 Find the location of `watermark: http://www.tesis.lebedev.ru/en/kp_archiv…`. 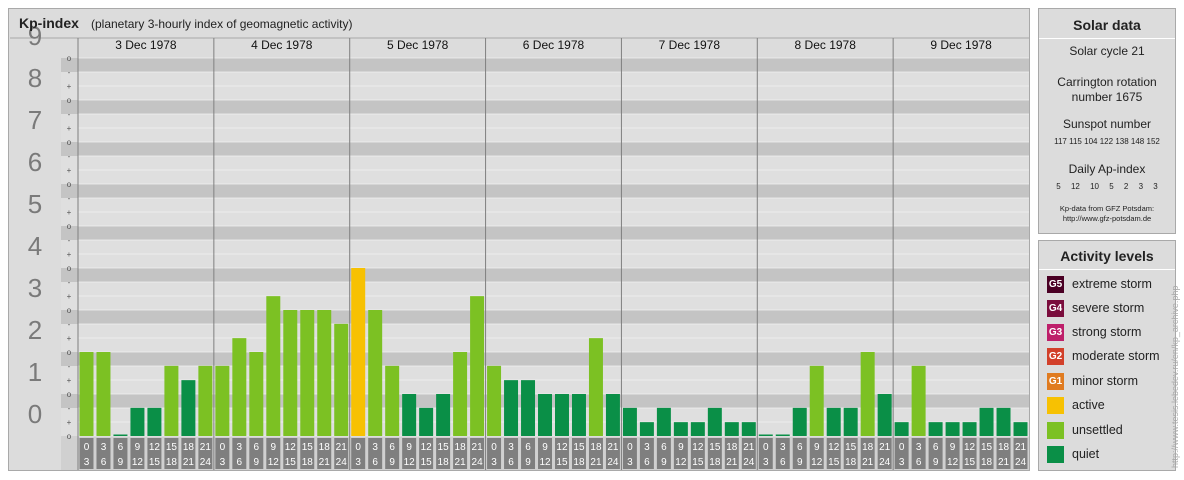

watermark: http://www.tesis.lebedev.ru/en/kp_archiv… is located at coordinates (1175, 376).